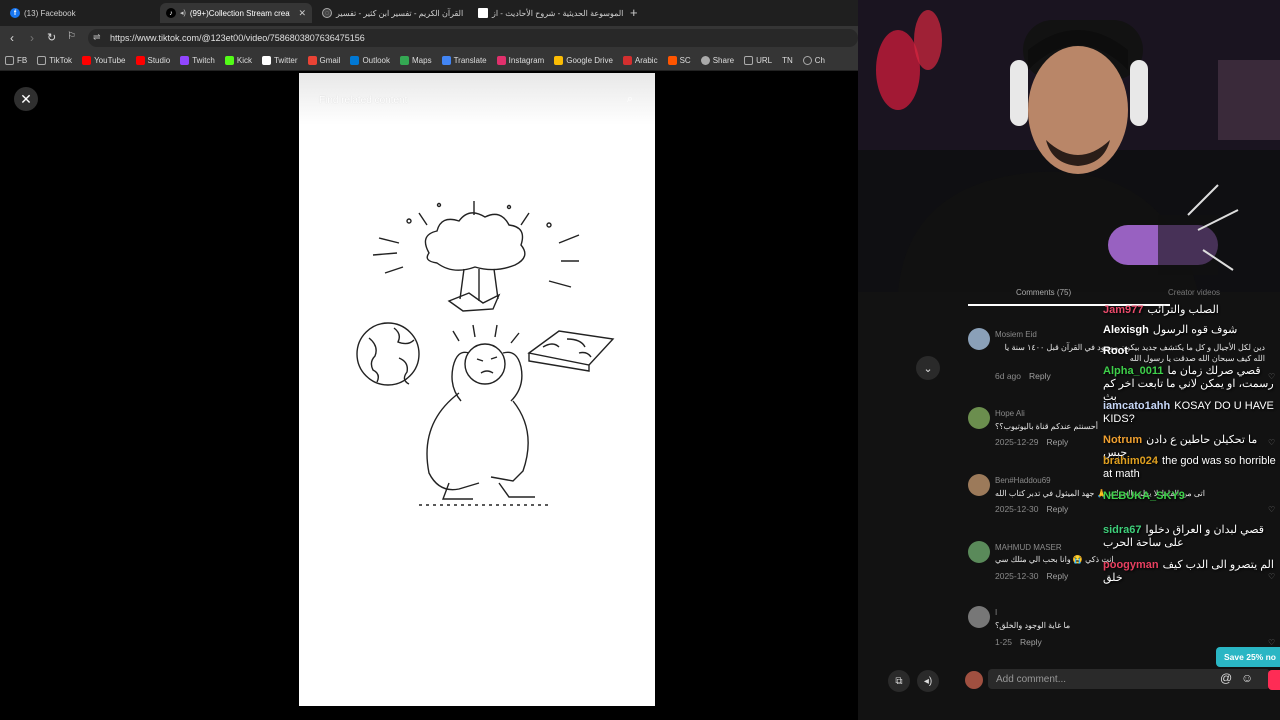 Image resolution: width=1280 pixels, height=720 pixels. I want to click on emoji-icon: ☺, so click(1247, 678).